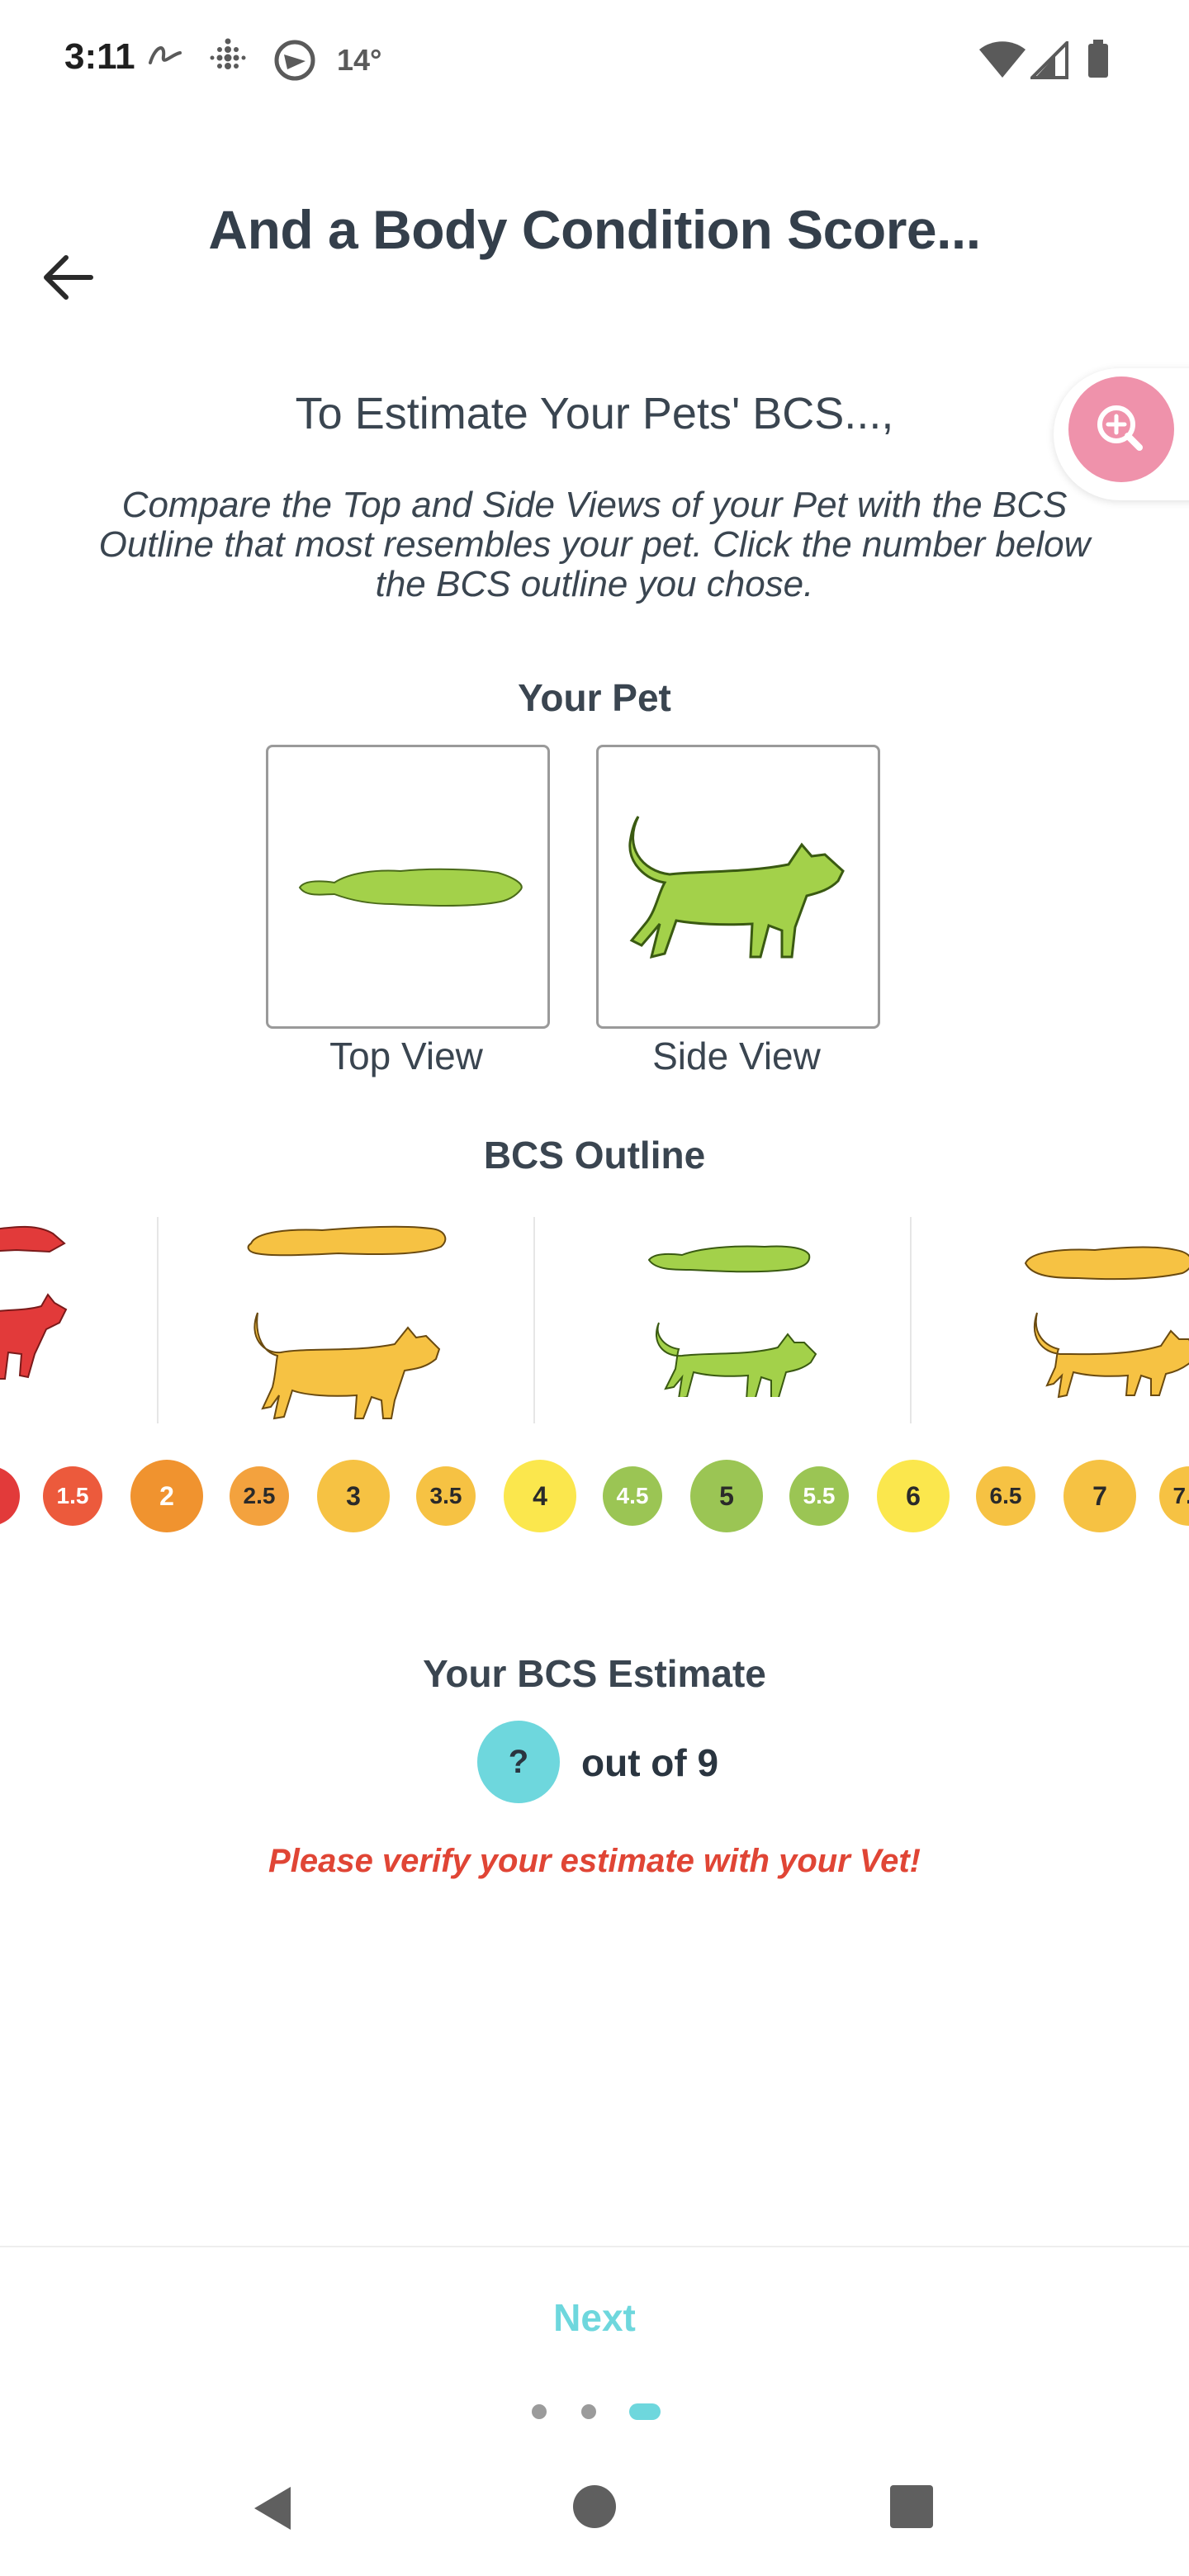  I want to click on bcs-score-6-5: 6.5, so click(1005, 1496).